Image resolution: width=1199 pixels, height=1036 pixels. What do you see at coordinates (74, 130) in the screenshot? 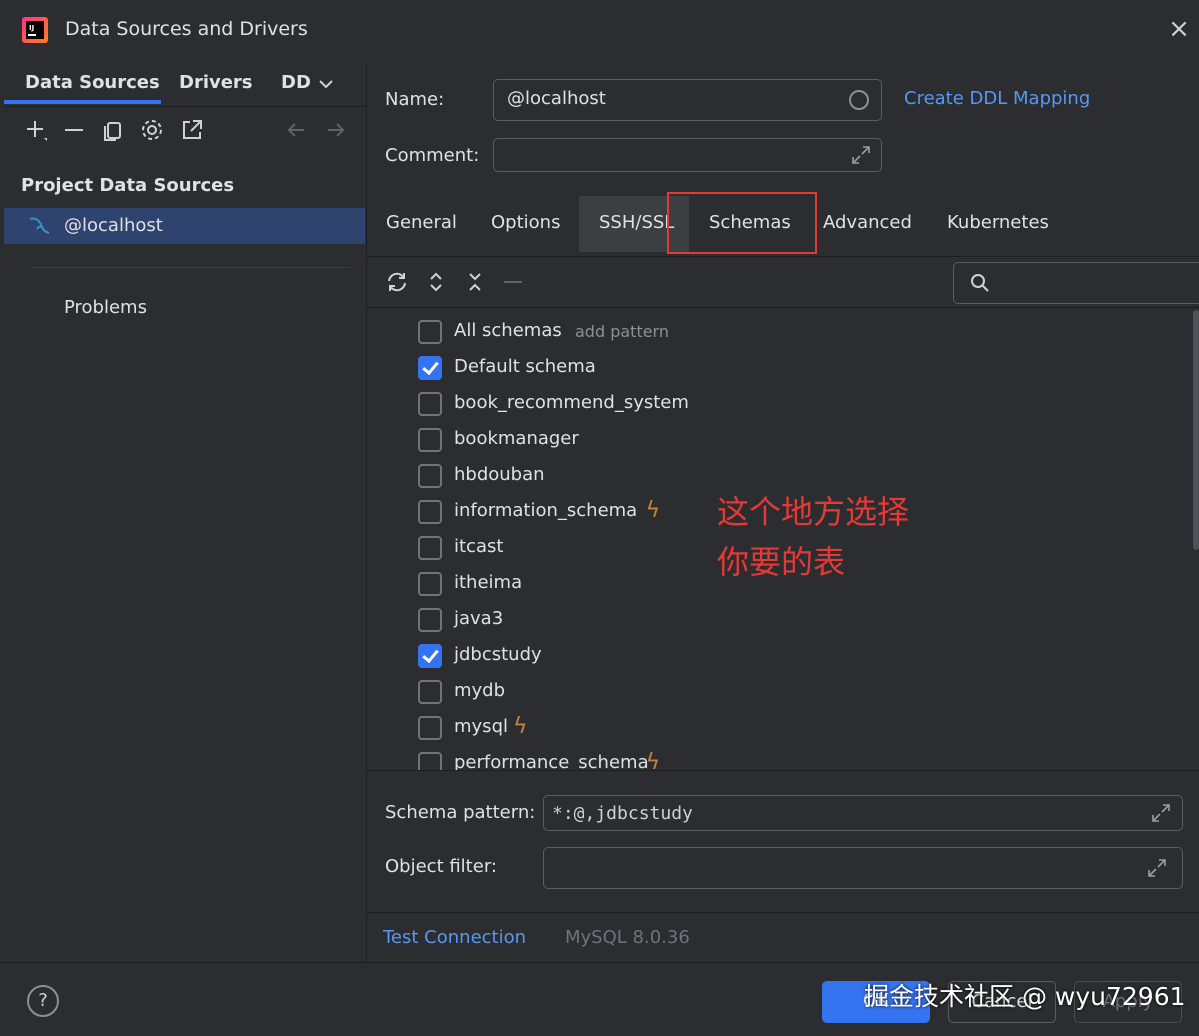
I see `remove-icon` at bounding box center [74, 130].